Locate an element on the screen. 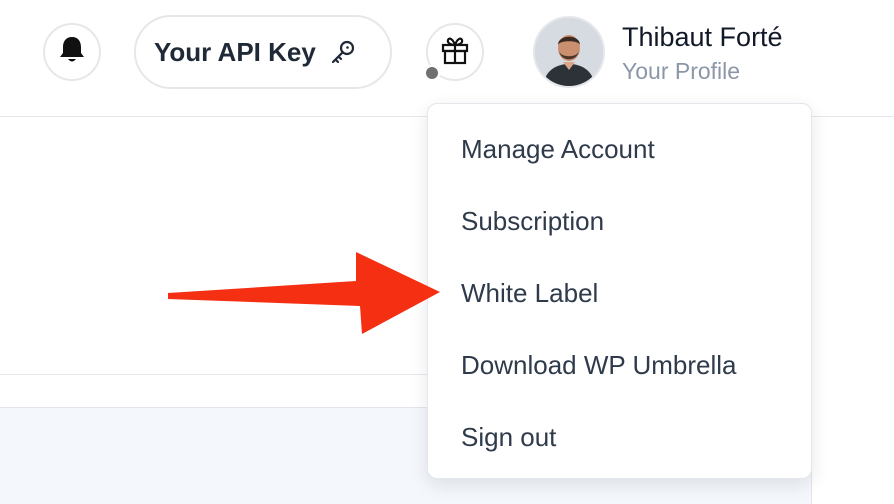  status-dot is located at coordinates (432, 73).